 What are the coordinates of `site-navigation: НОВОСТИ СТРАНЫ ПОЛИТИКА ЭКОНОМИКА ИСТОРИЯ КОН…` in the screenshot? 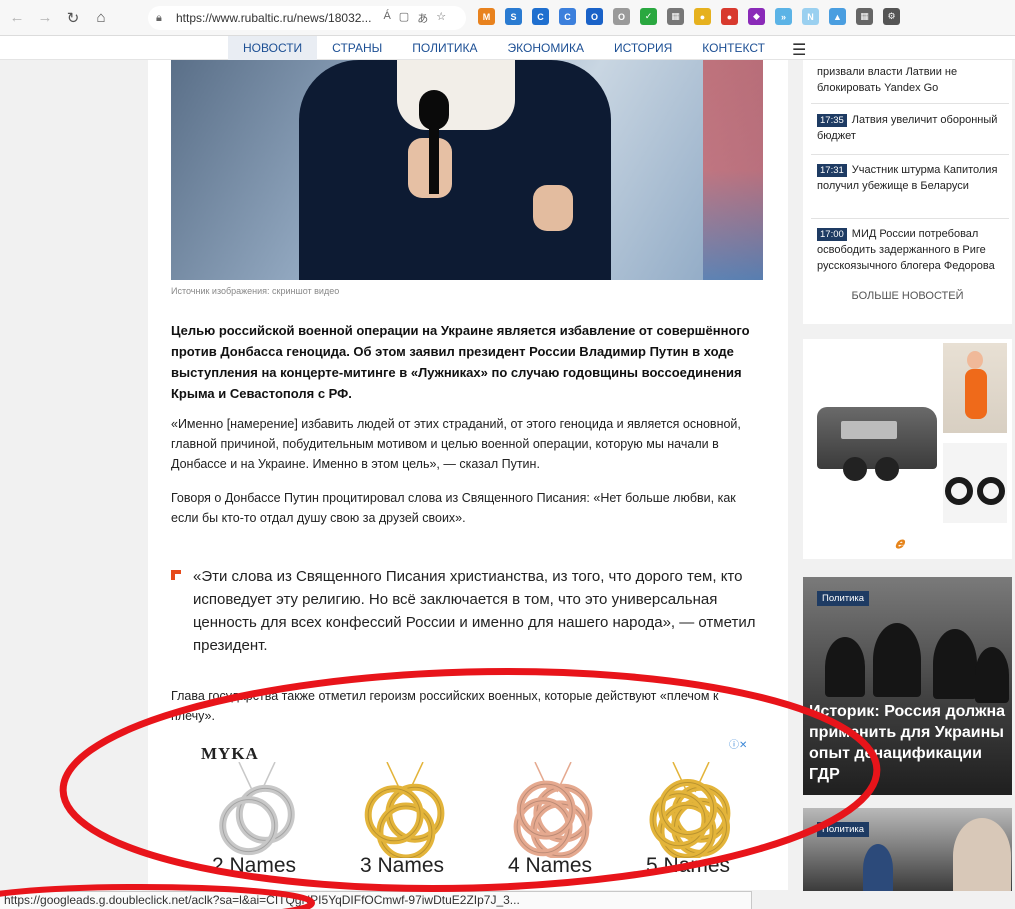 It's located at (507, 48).